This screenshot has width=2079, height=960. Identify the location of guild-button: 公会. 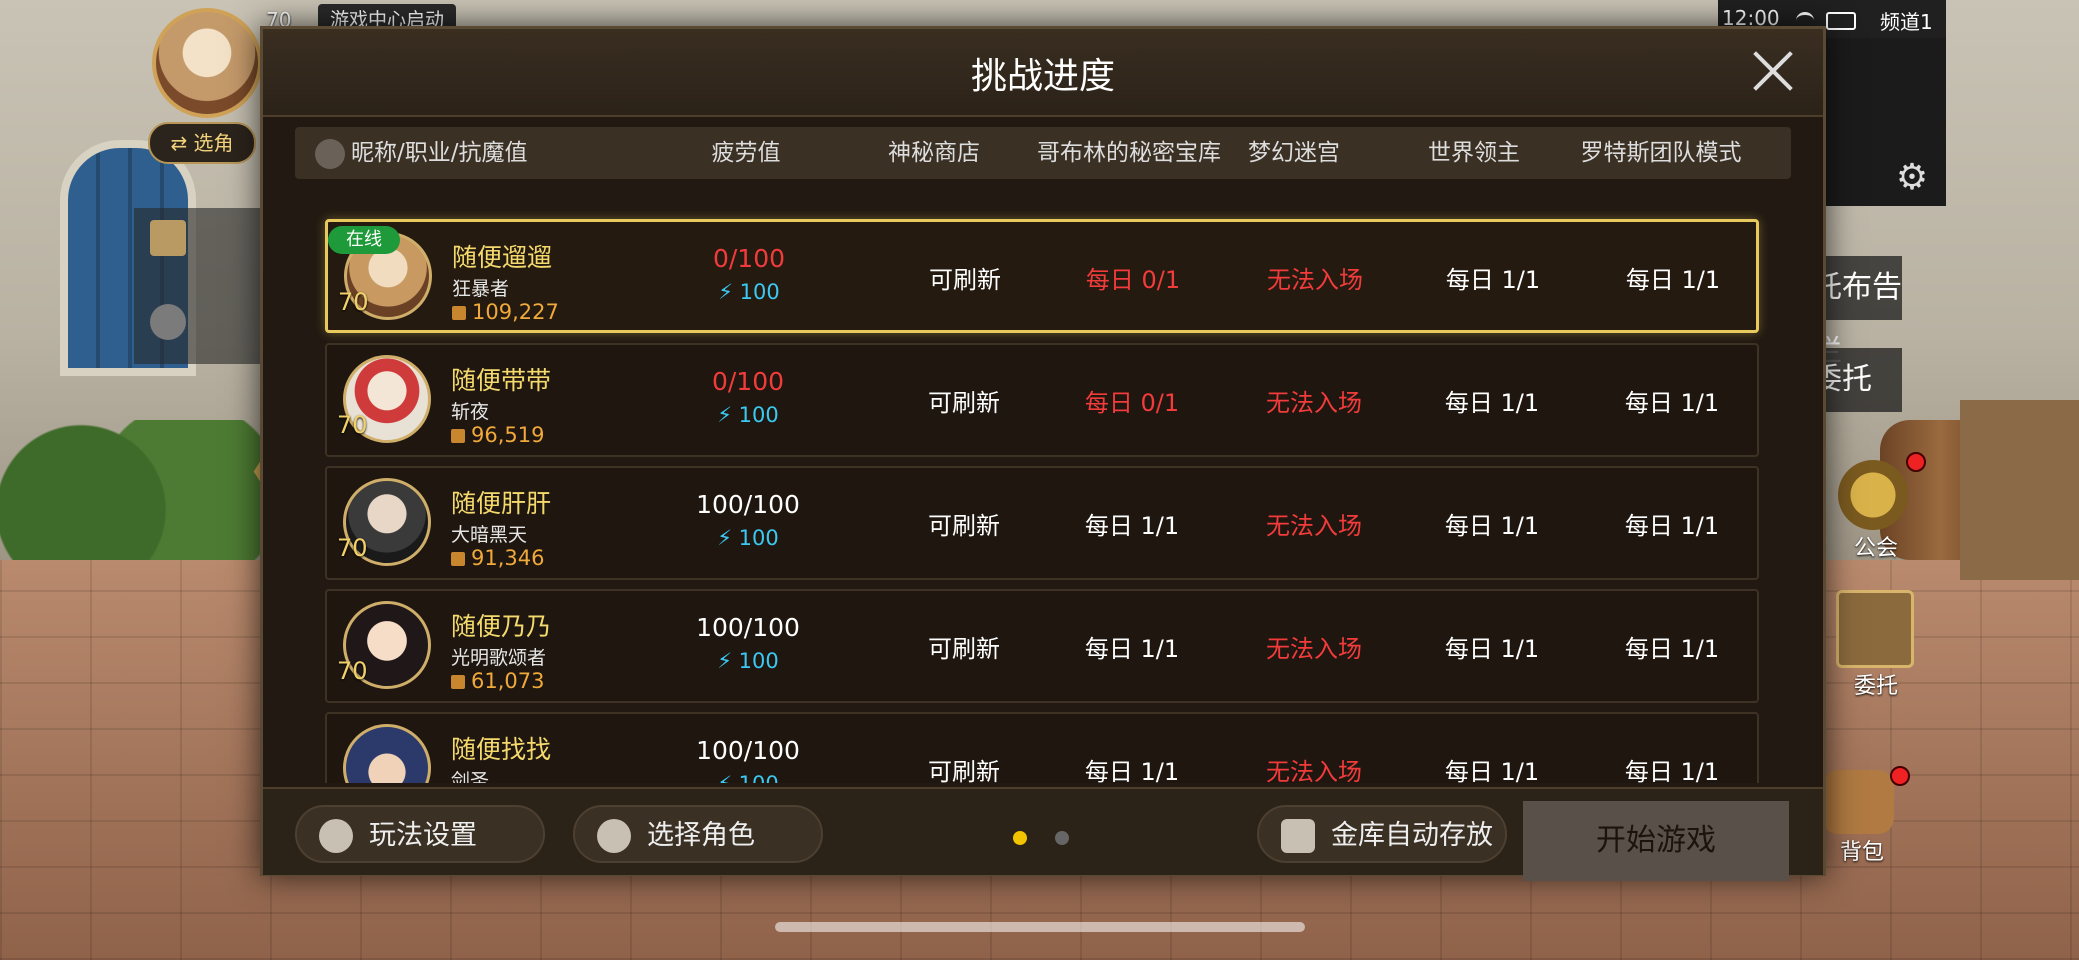
(1876, 510).